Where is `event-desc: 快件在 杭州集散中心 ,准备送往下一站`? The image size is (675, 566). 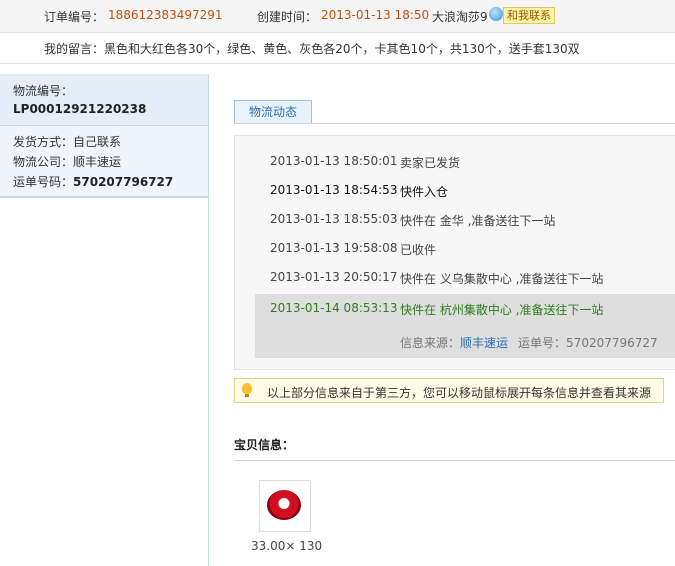 event-desc: 快件在 杭州集散中心 ,准备送往下一站 is located at coordinates (502, 310).